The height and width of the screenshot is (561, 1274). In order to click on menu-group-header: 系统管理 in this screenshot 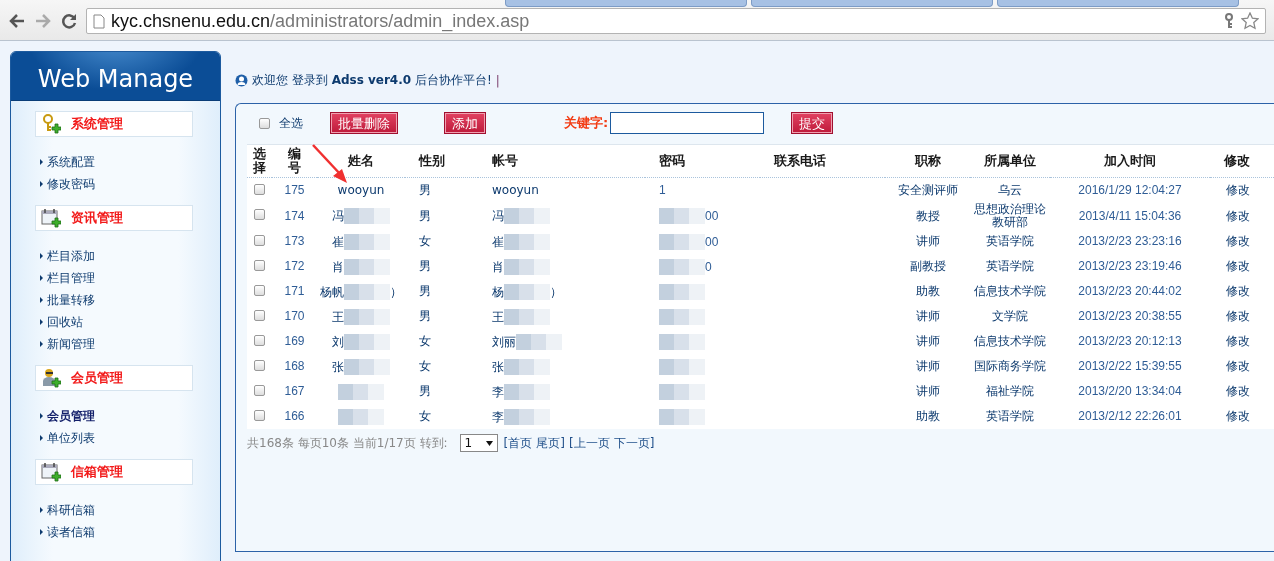, I will do `click(114, 124)`.